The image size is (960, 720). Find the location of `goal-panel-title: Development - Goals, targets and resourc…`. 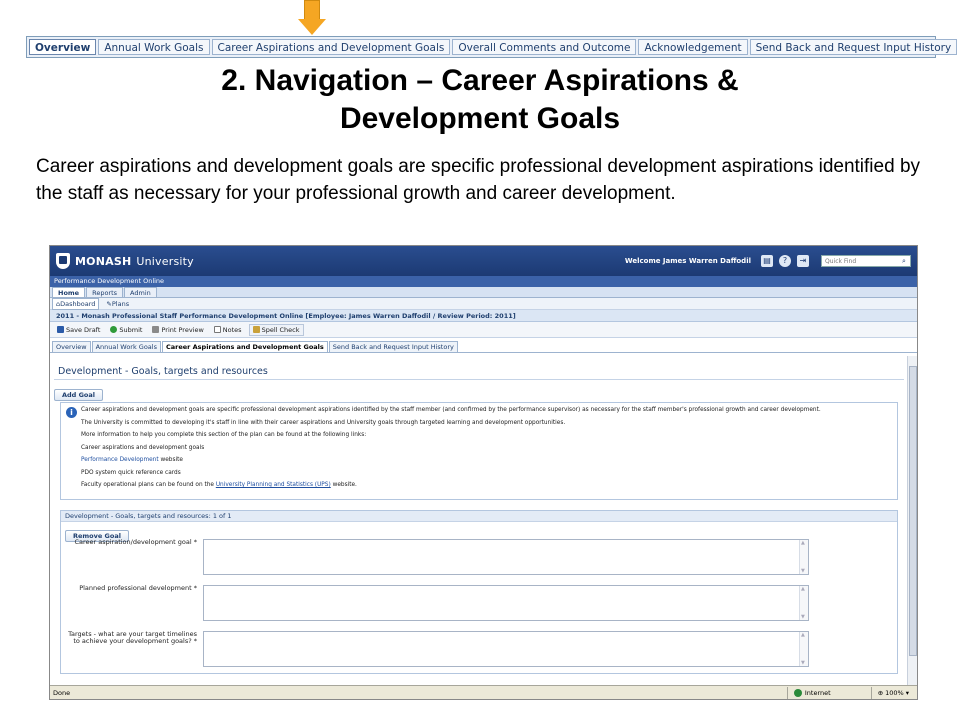

goal-panel-title: Development - Goals, targets and resourc… is located at coordinates (479, 516).